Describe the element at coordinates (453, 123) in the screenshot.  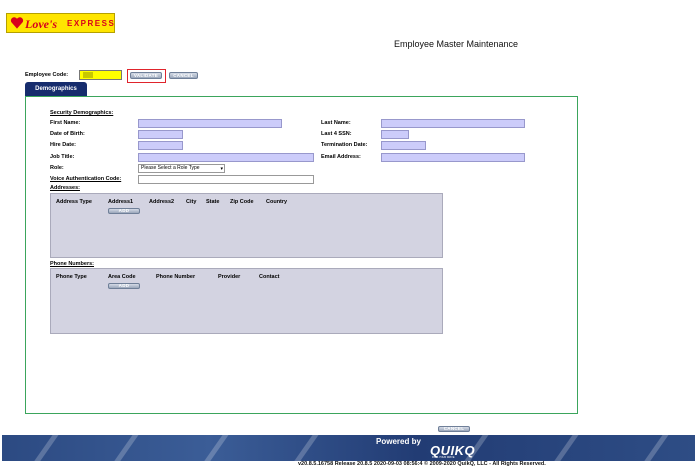
I see `last-name-field` at that location.